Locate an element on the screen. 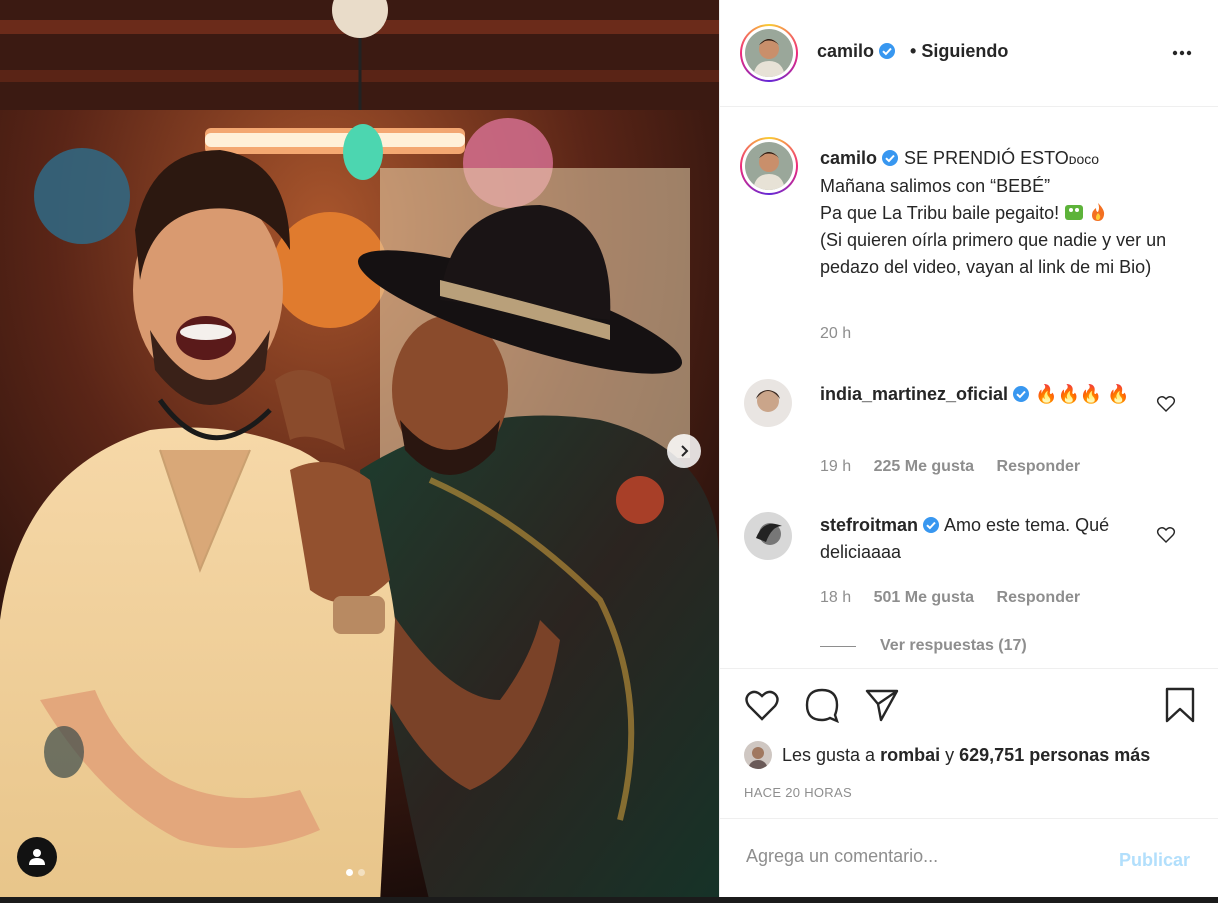 This screenshot has width=1218, height=903. share-button is located at coordinates (882, 705).